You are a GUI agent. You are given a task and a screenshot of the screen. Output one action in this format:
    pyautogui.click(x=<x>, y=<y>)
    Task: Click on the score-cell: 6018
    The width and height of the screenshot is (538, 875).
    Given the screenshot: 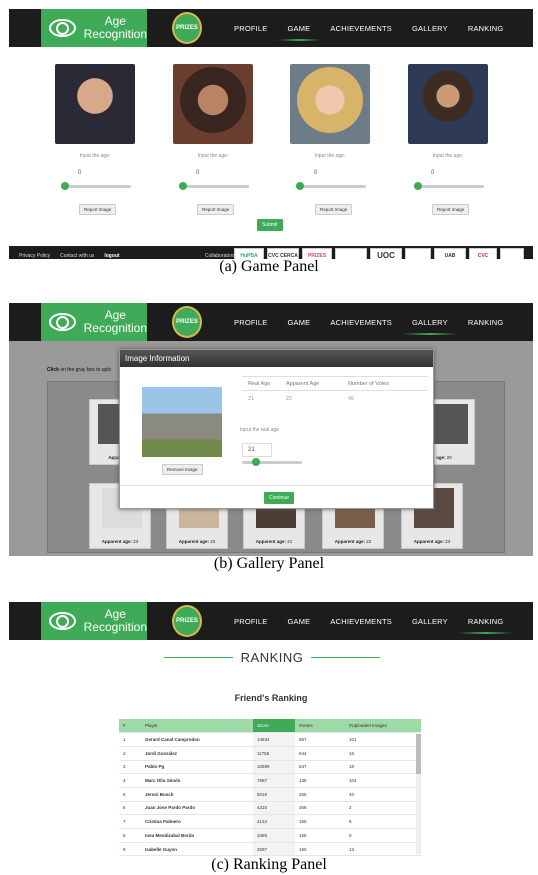 What is the action you would take?
    pyautogui.click(x=274, y=794)
    